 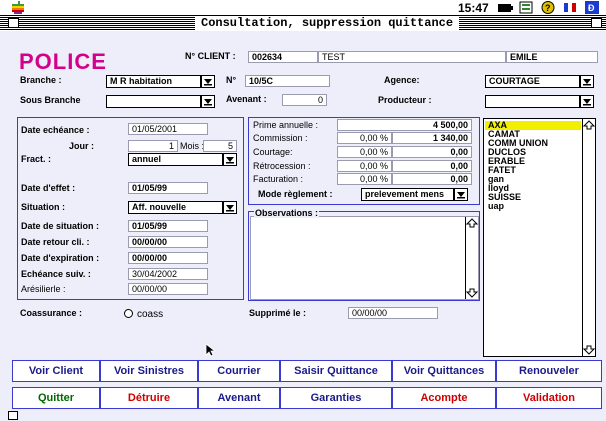 I want to click on effet-label: Date d'effet :, so click(x=48, y=188).